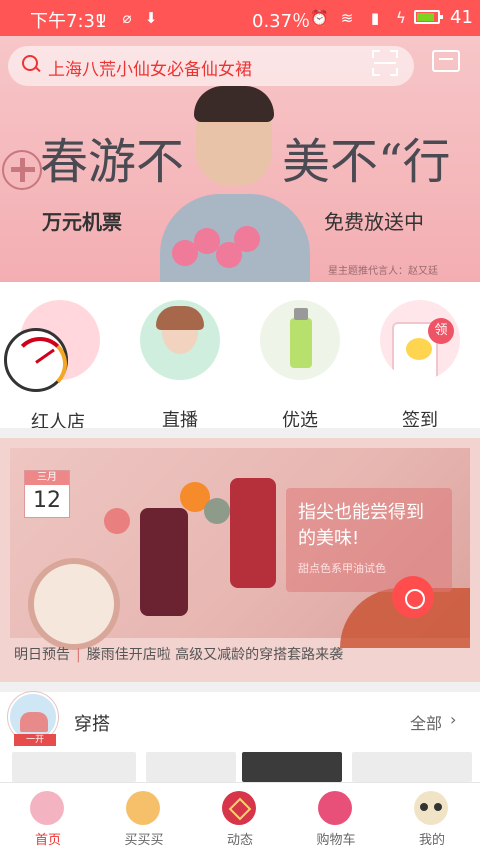 Image resolution: width=480 pixels, height=852 pixels. I want to click on perfume-bottle-icon, so click(300, 340).